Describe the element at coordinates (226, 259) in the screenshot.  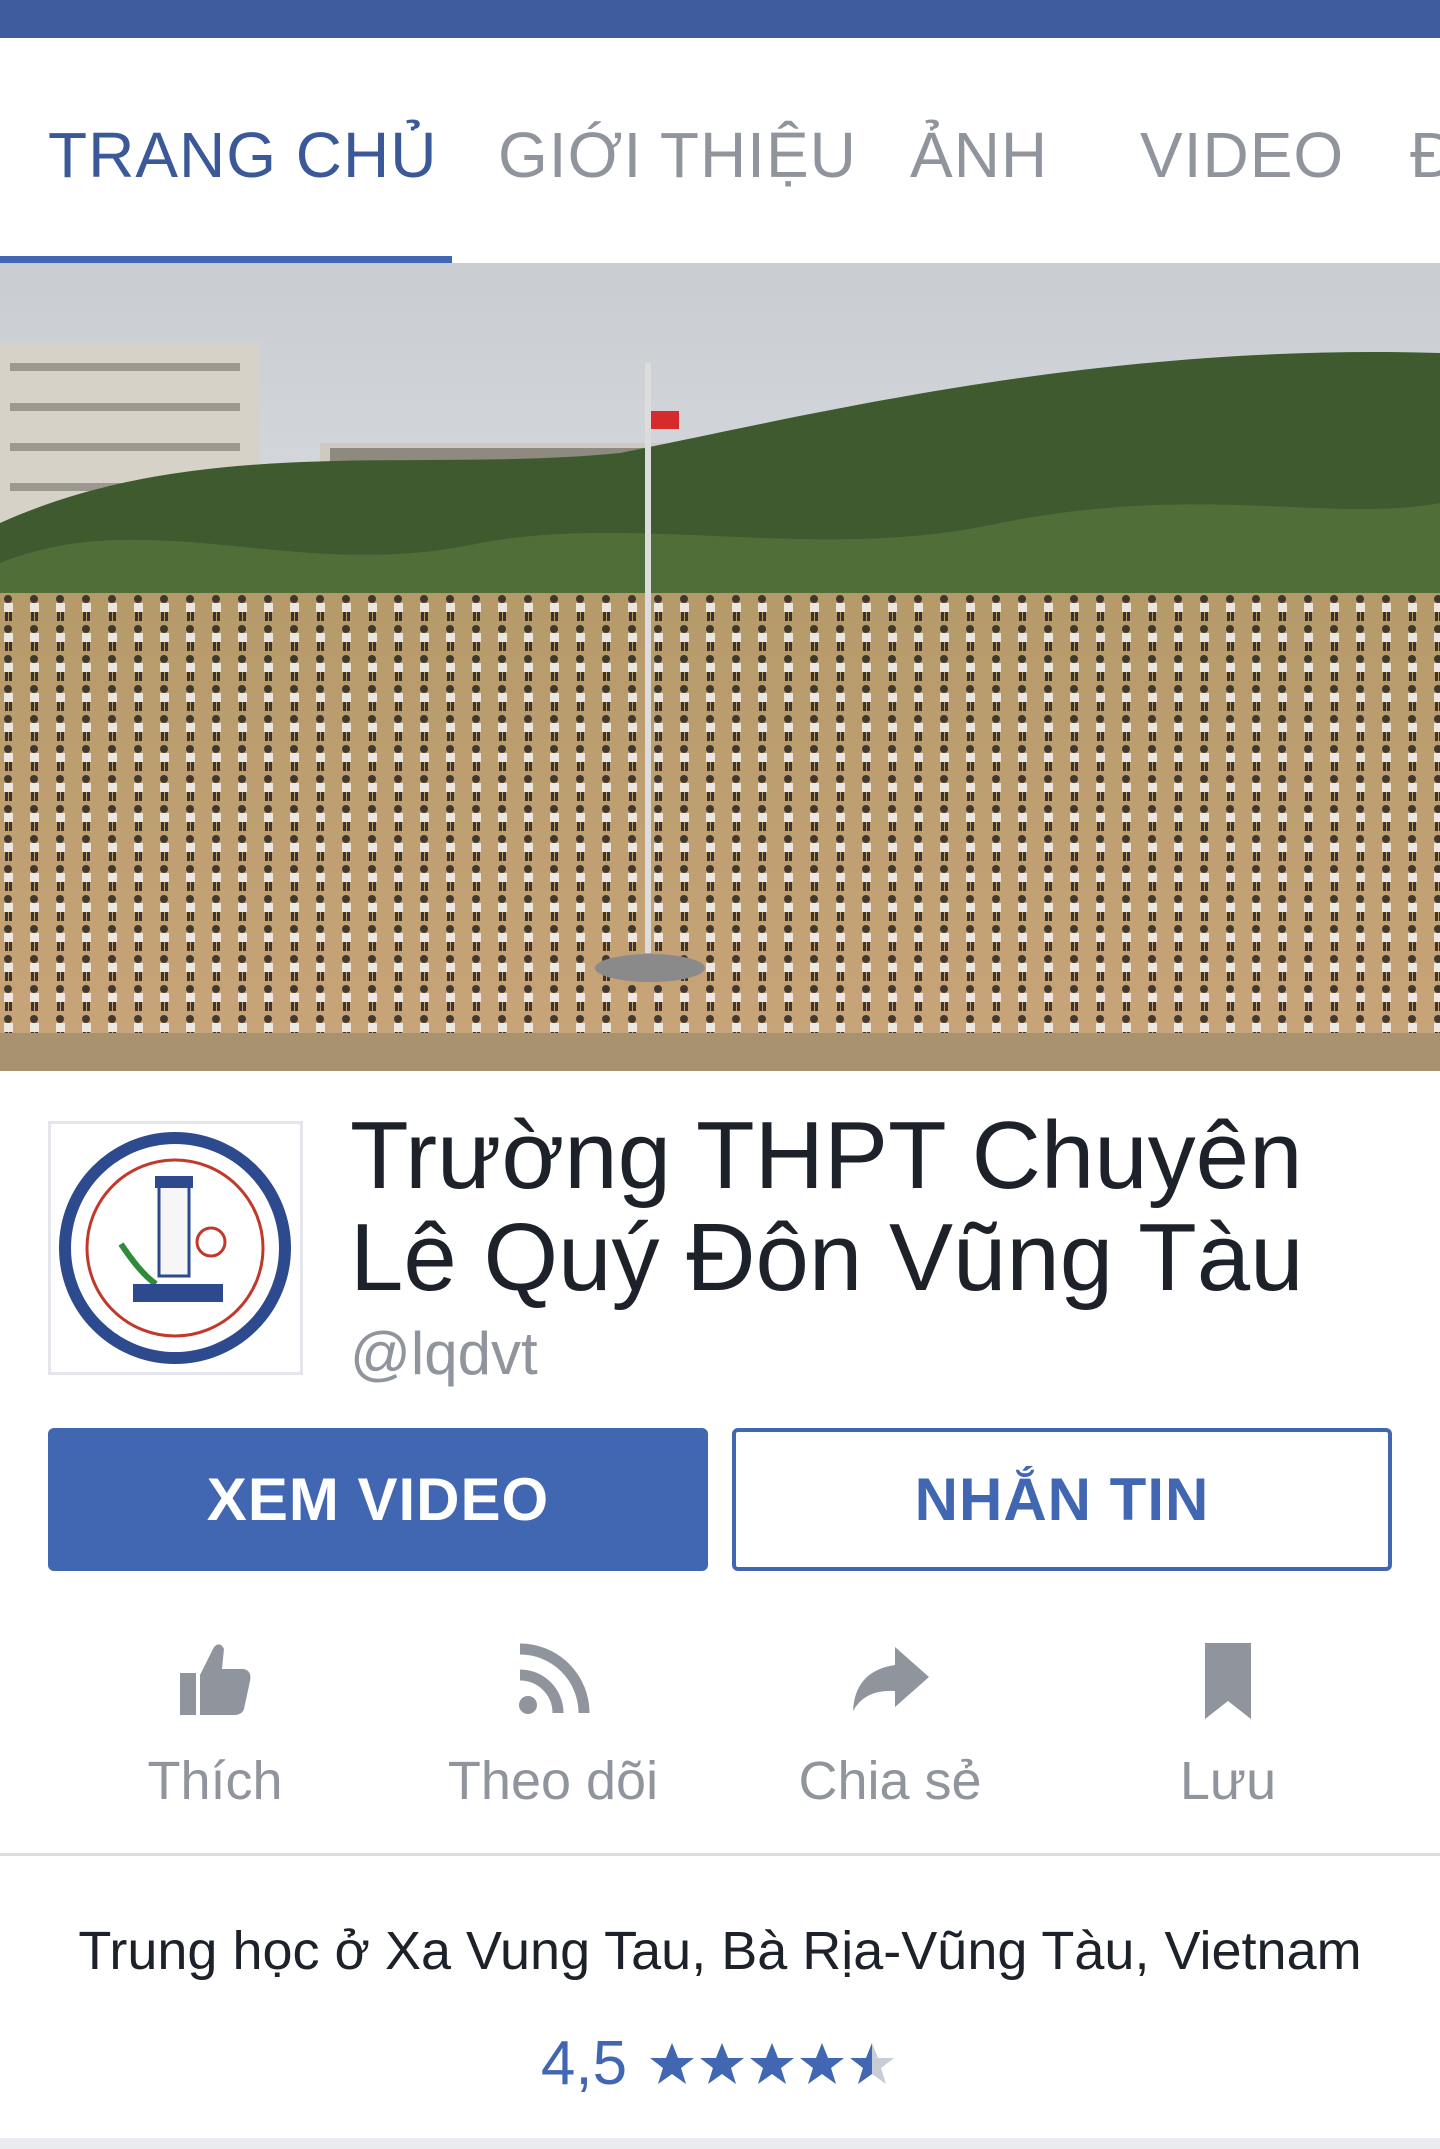
I see `active-tab-indicator` at that location.